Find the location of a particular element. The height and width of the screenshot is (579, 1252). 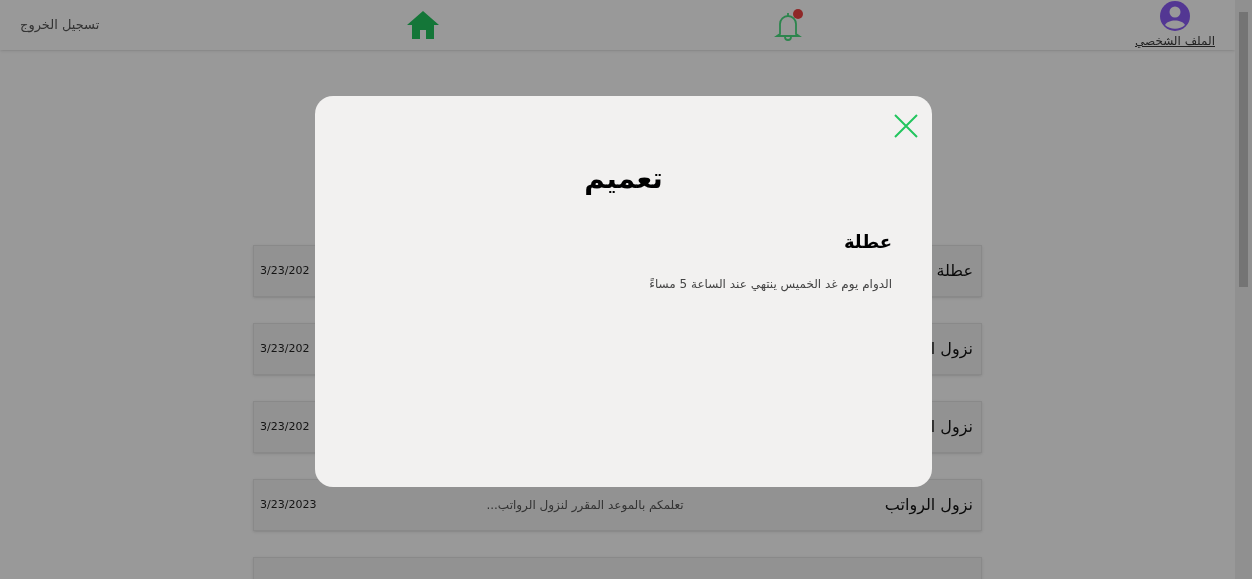

announcement-date: 3/23/2023 is located at coordinates (288, 504).